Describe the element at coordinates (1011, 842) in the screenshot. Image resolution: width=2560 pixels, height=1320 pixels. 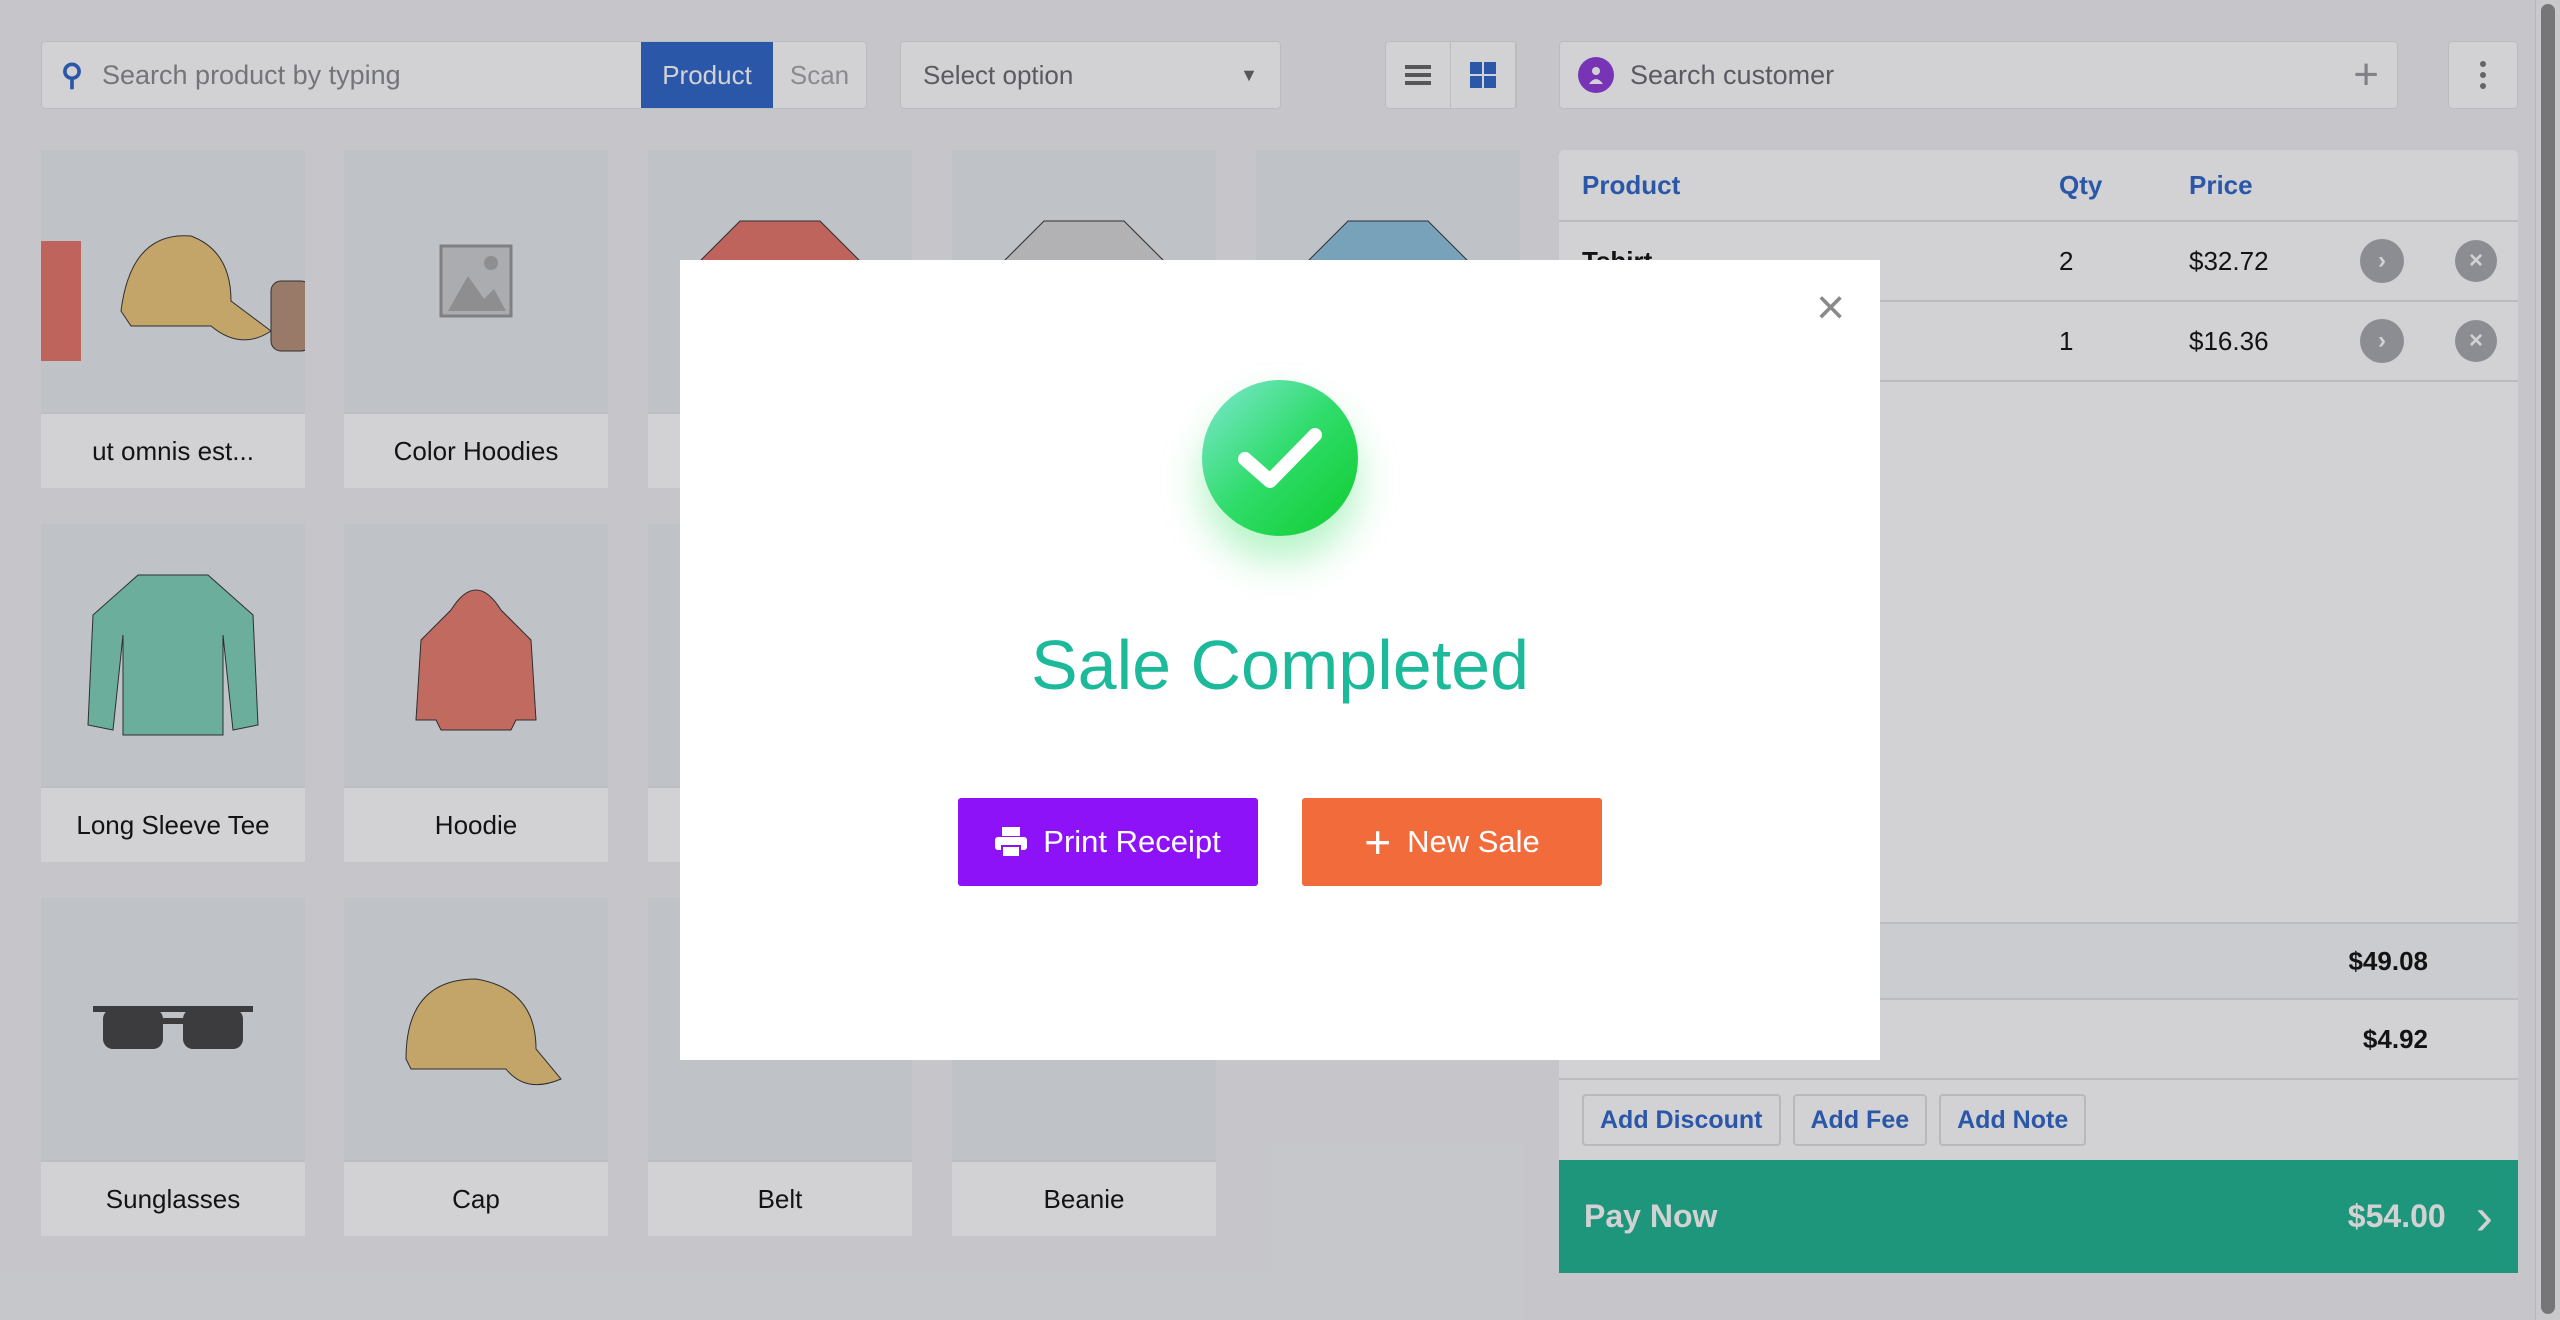
I see `printer-icon` at that location.